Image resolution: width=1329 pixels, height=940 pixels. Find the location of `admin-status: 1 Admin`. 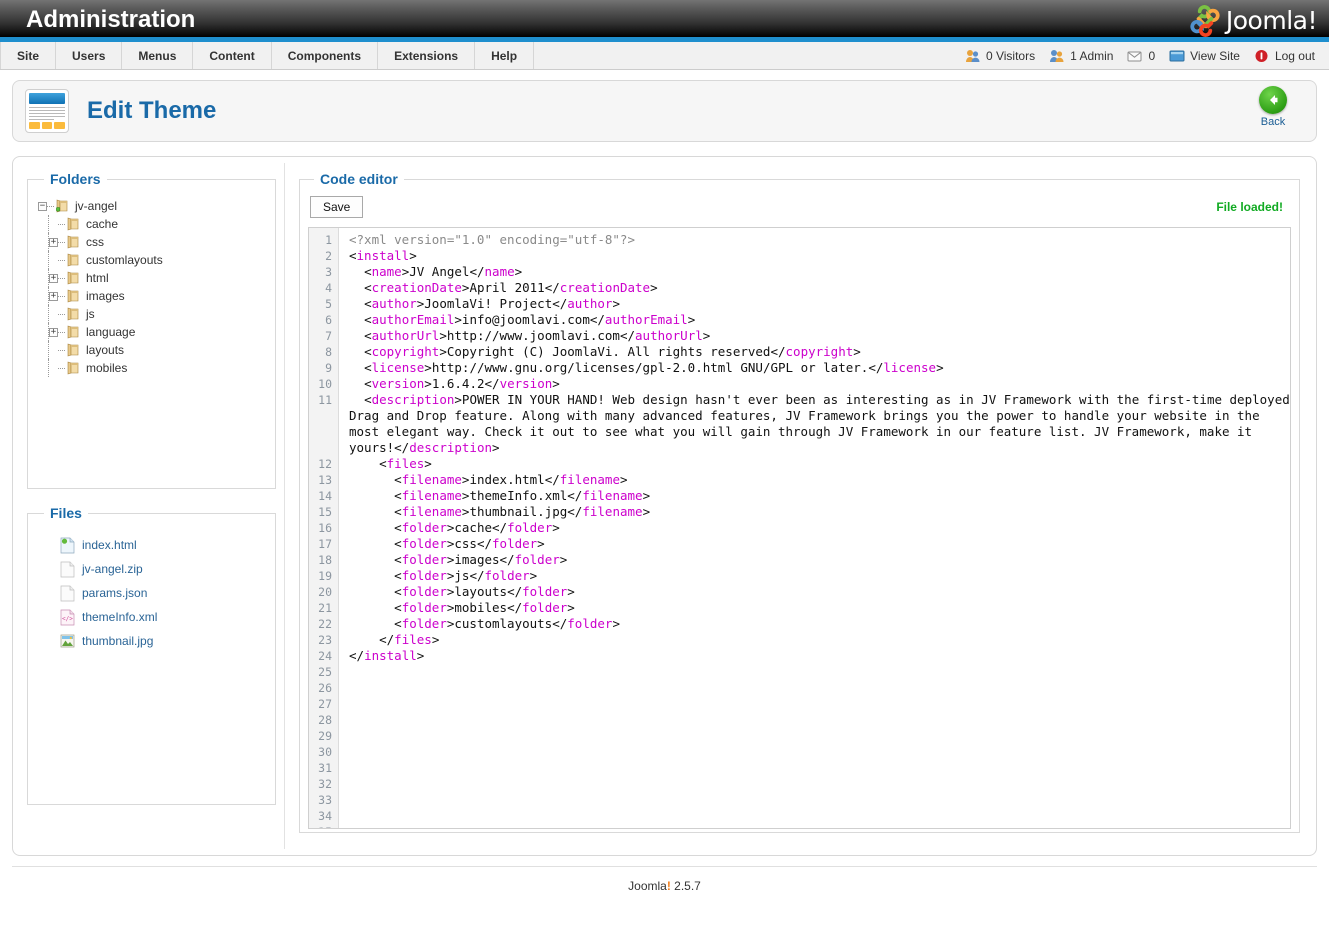

admin-status: 1 Admin is located at coordinates (1081, 56).